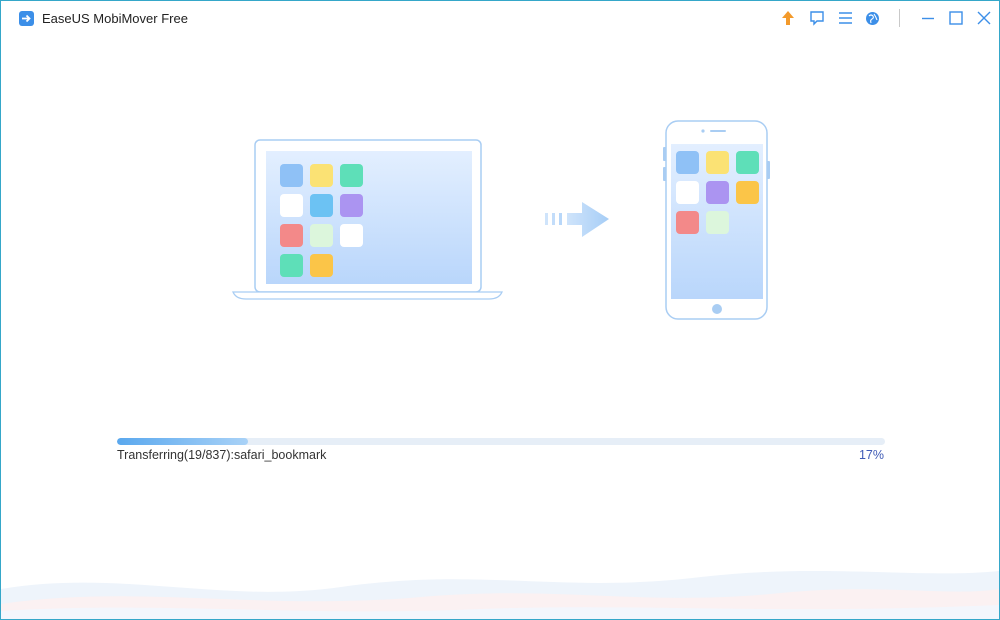 Image resolution: width=1000 pixels, height=620 pixels. What do you see at coordinates (577, 219) in the screenshot?
I see `transfer-arrow-icon` at bounding box center [577, 219].